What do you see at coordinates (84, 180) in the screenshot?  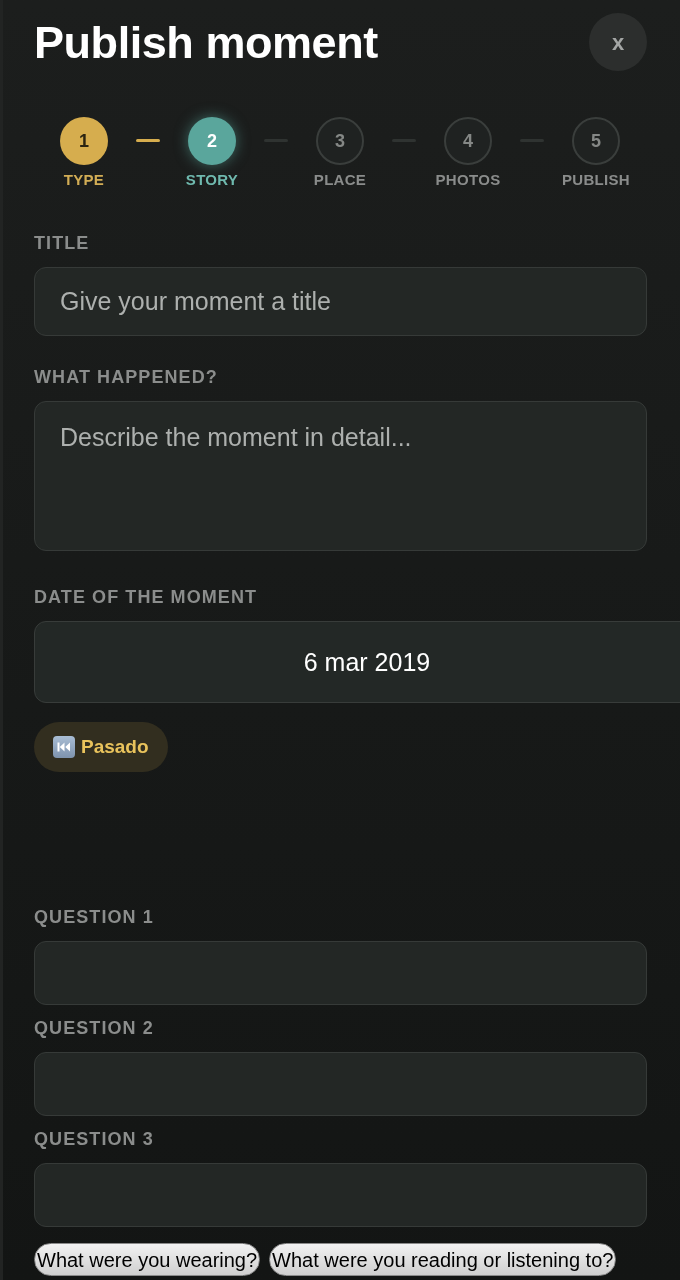 I see `step-label: TYPE` at bounding box center [84, 180].